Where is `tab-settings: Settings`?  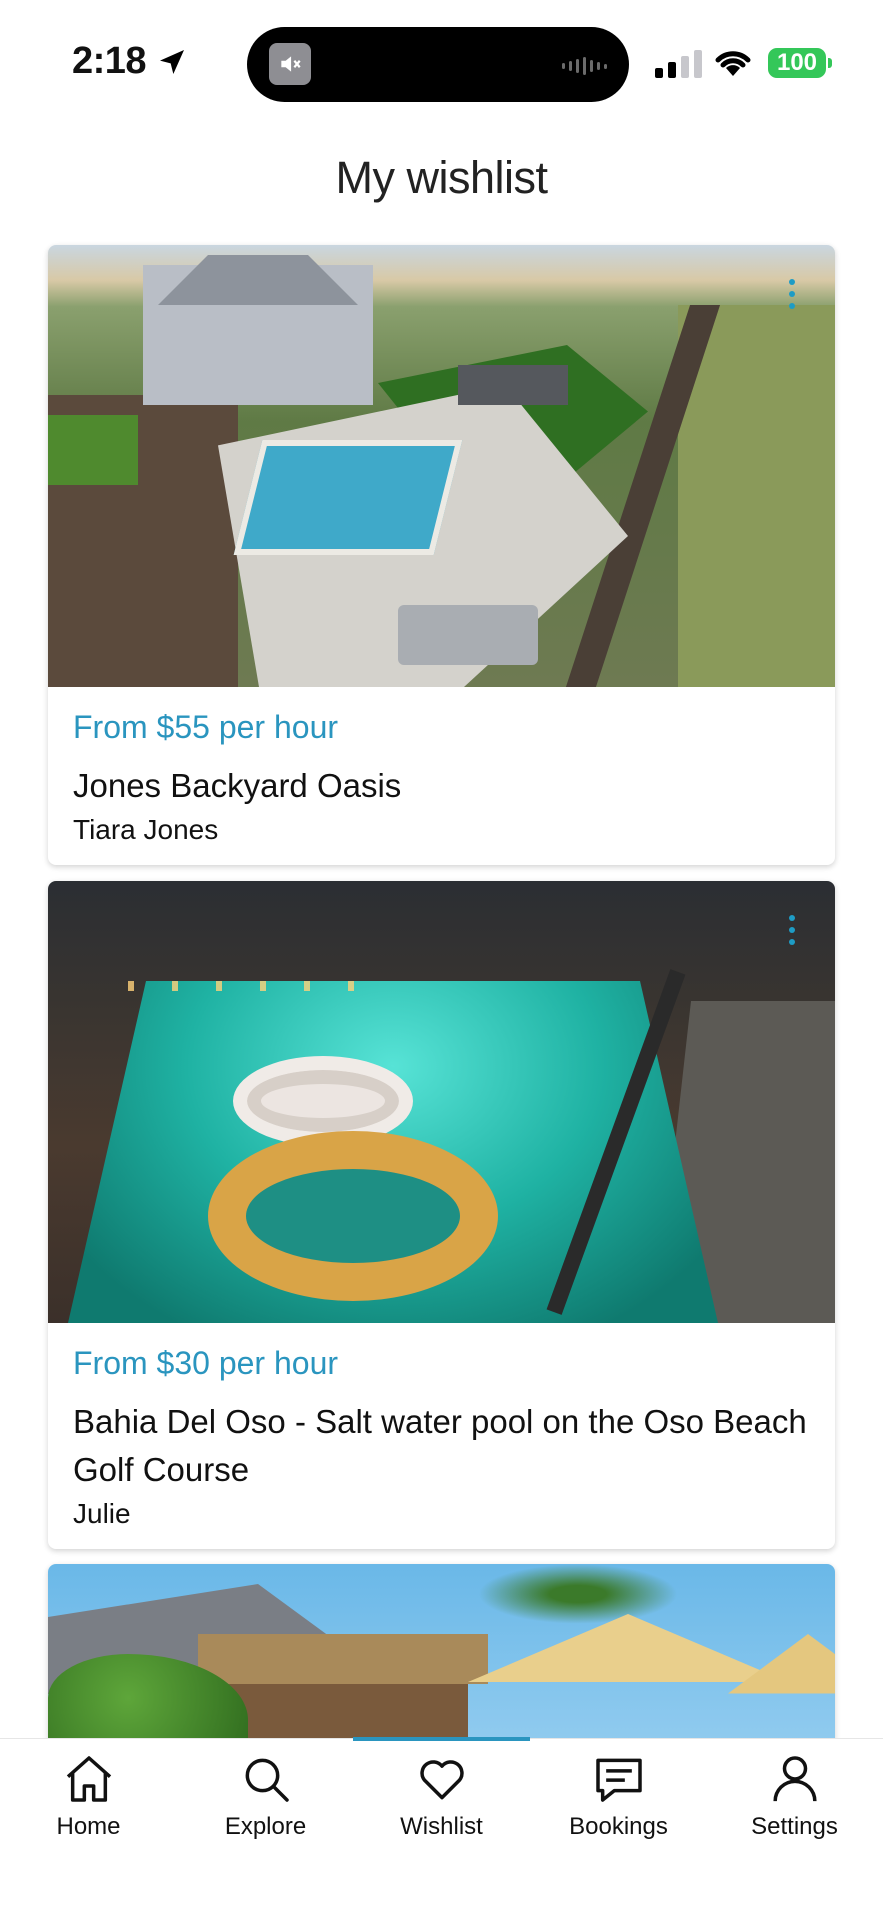 tab-settings: Settings is located at coordinates (794, 1796).